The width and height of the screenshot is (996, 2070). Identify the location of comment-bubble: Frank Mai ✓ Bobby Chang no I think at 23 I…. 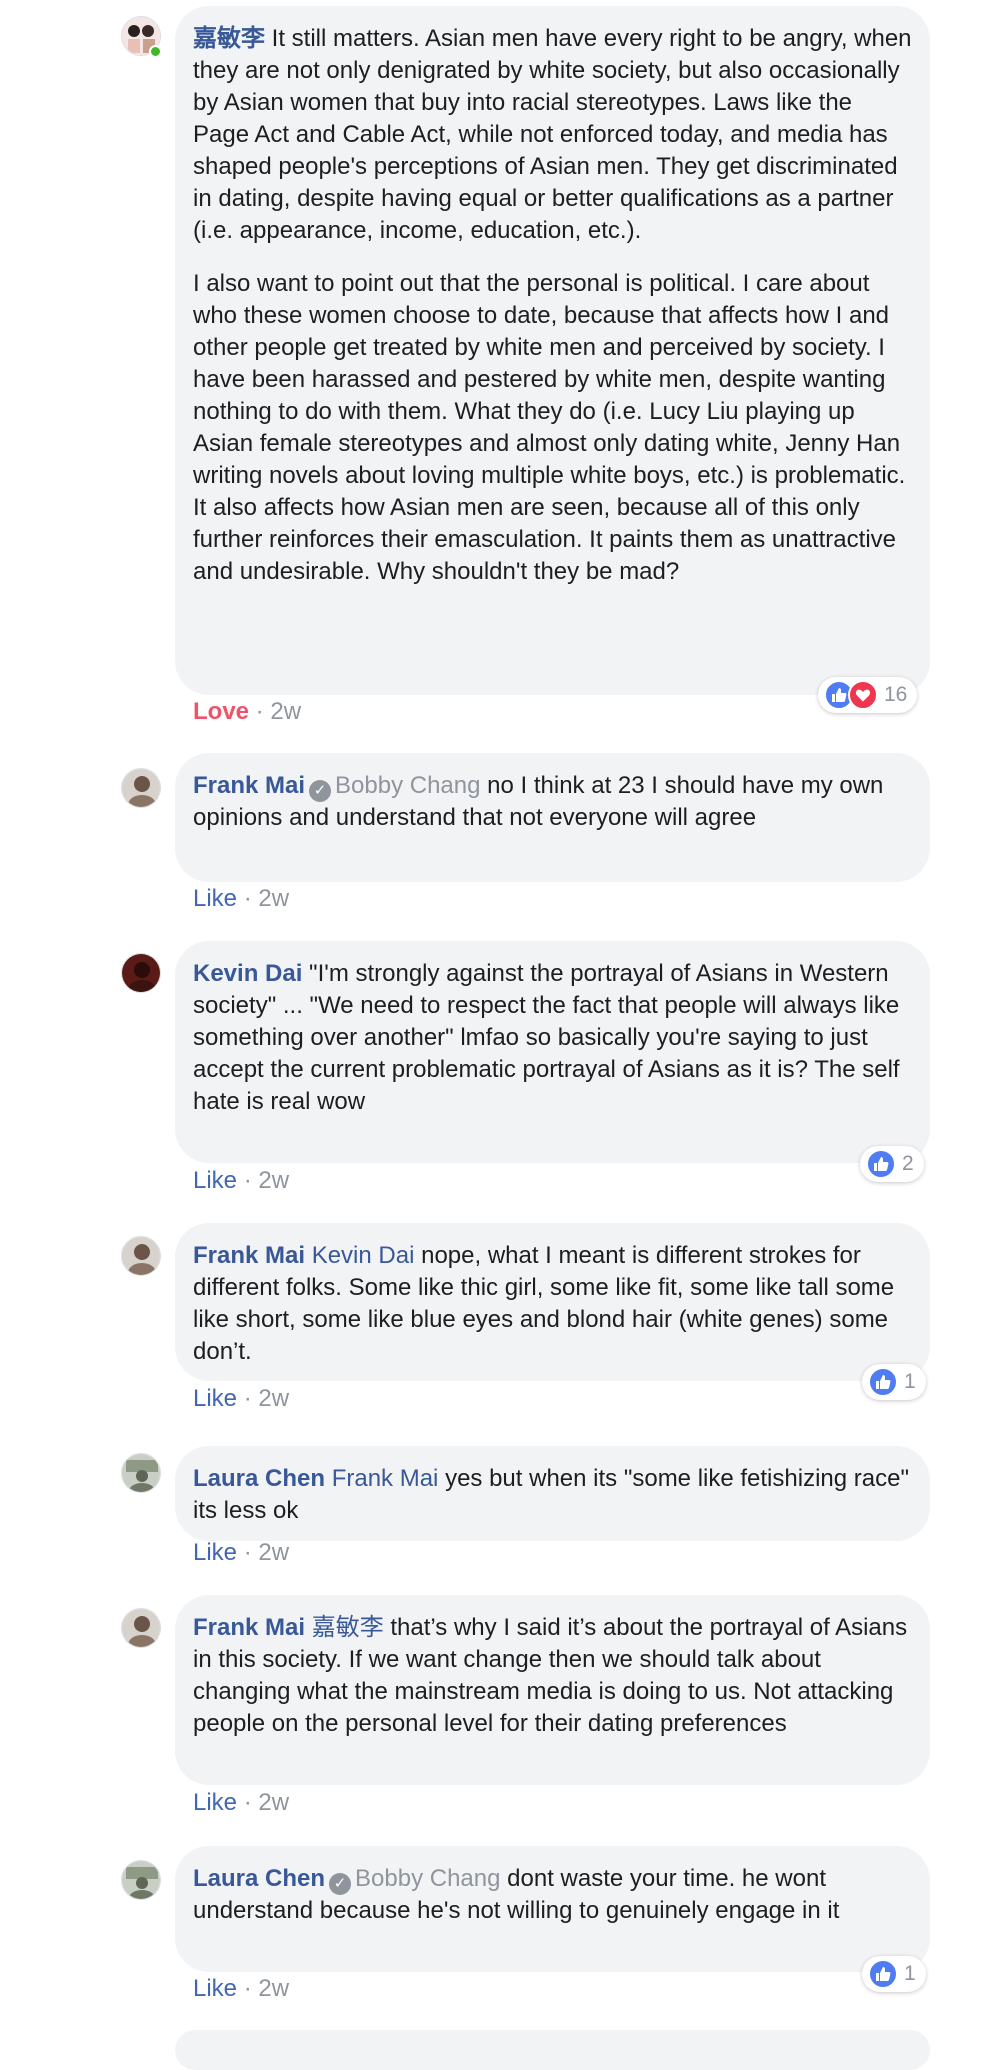
(552, 817).